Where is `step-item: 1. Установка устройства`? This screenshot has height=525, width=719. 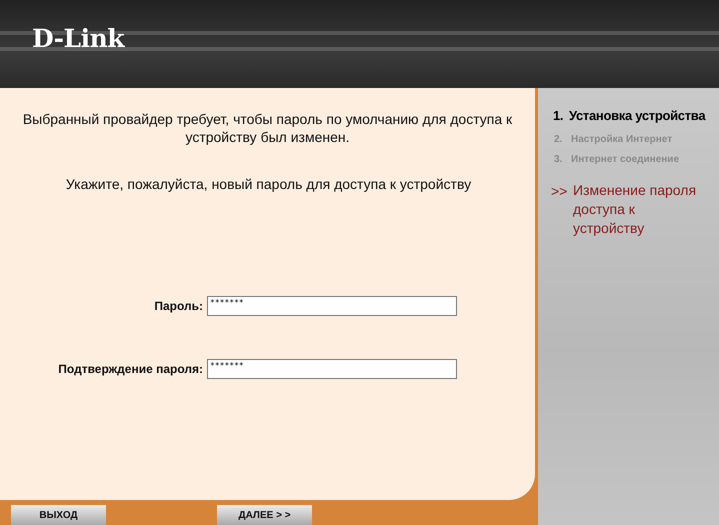
step-item: 1. Установка устройства is located at coordinates (630, 115).